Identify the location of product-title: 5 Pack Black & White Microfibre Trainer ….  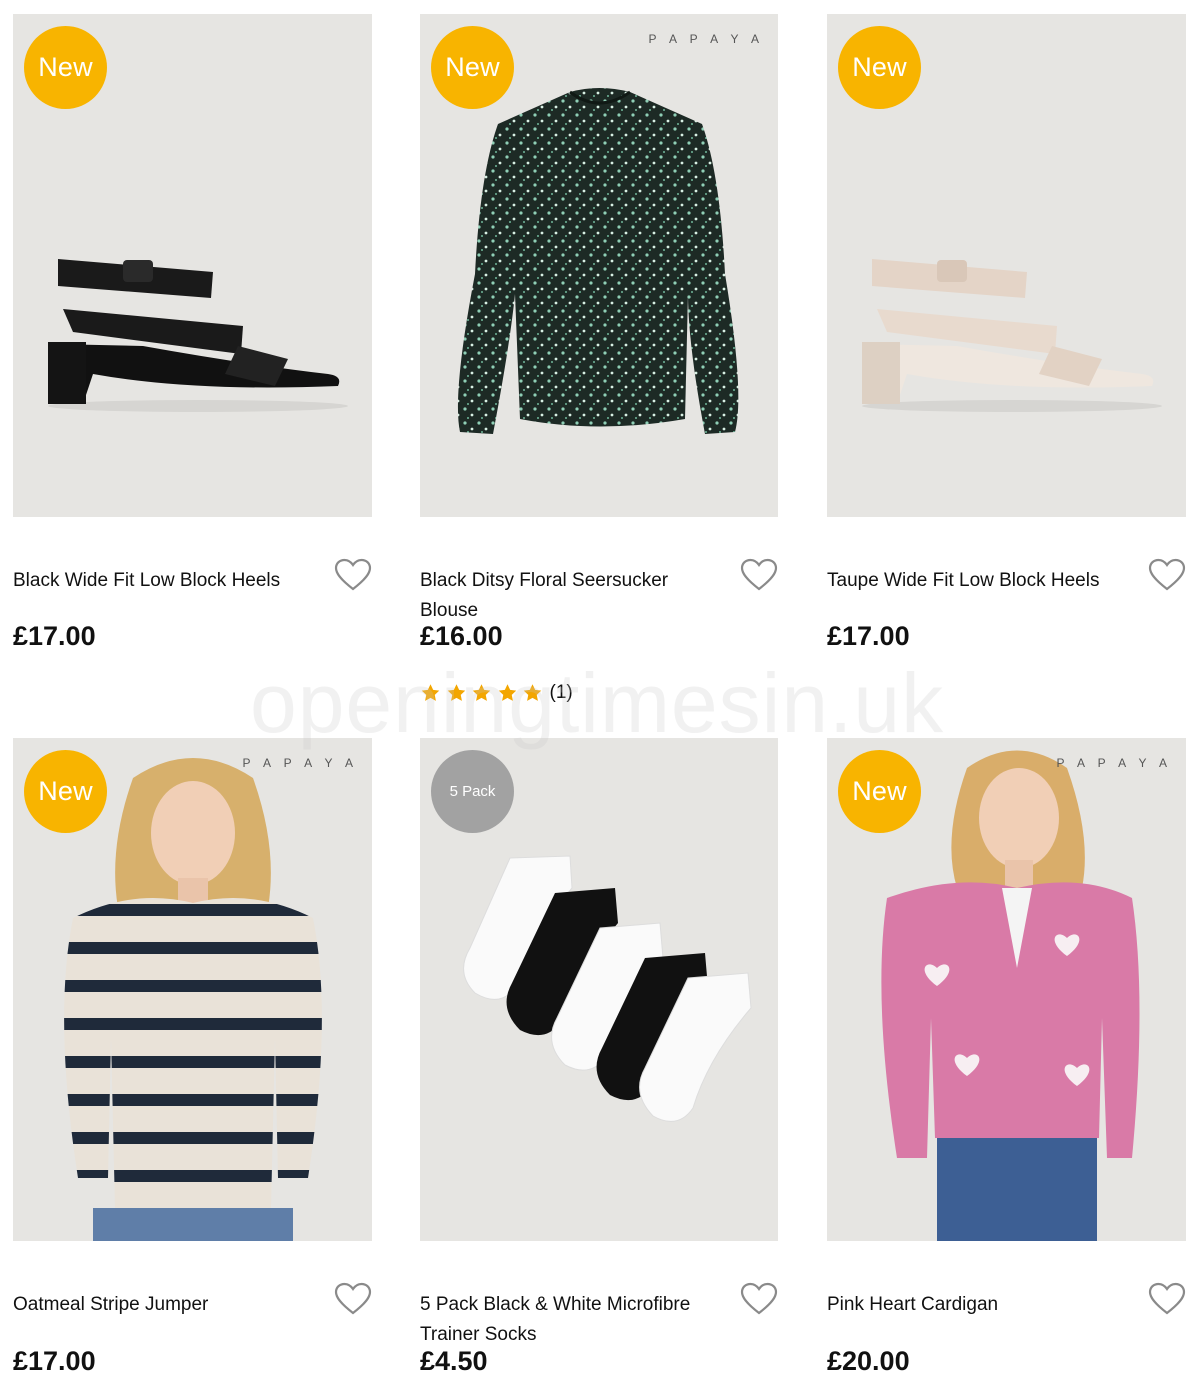
(560, 1320).